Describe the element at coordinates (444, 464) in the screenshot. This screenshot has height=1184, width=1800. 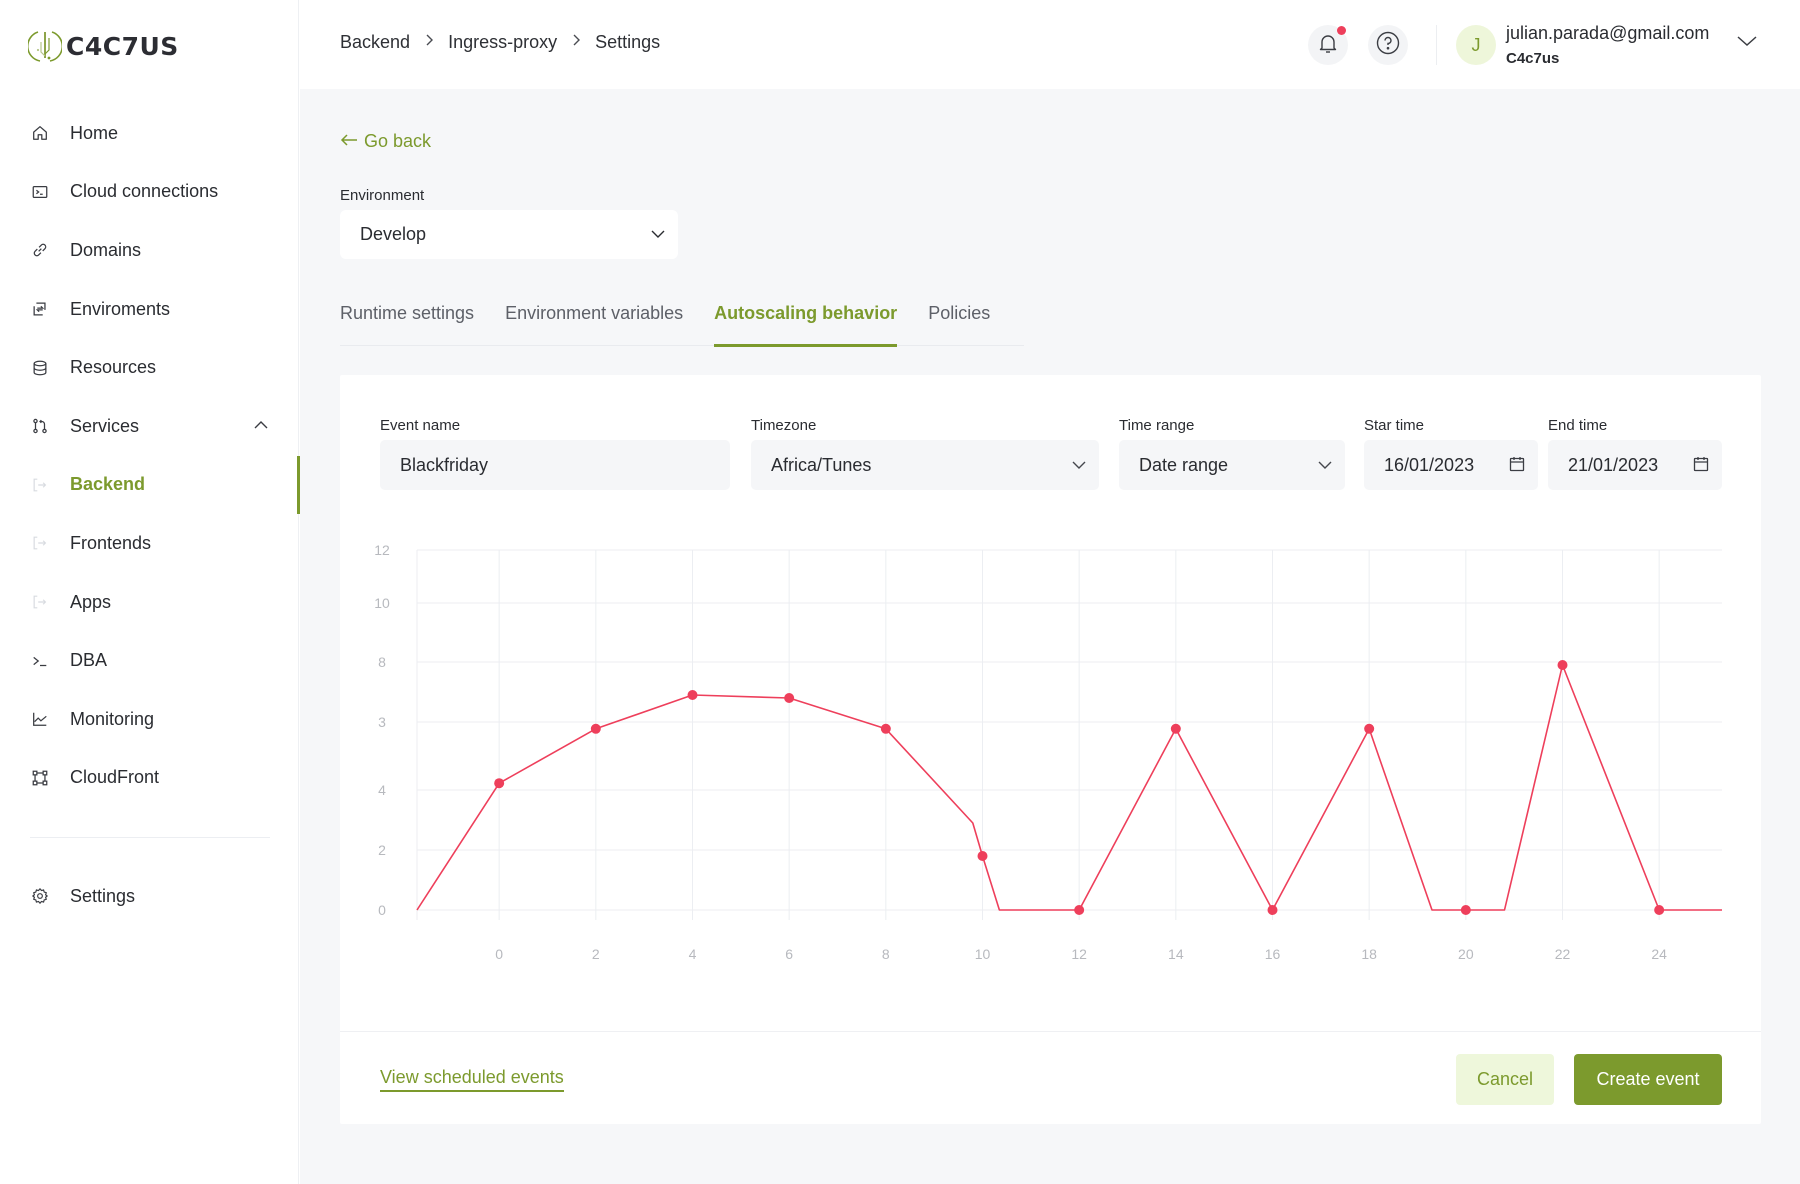
I see `event-name-value: Blackfriday` at that location.